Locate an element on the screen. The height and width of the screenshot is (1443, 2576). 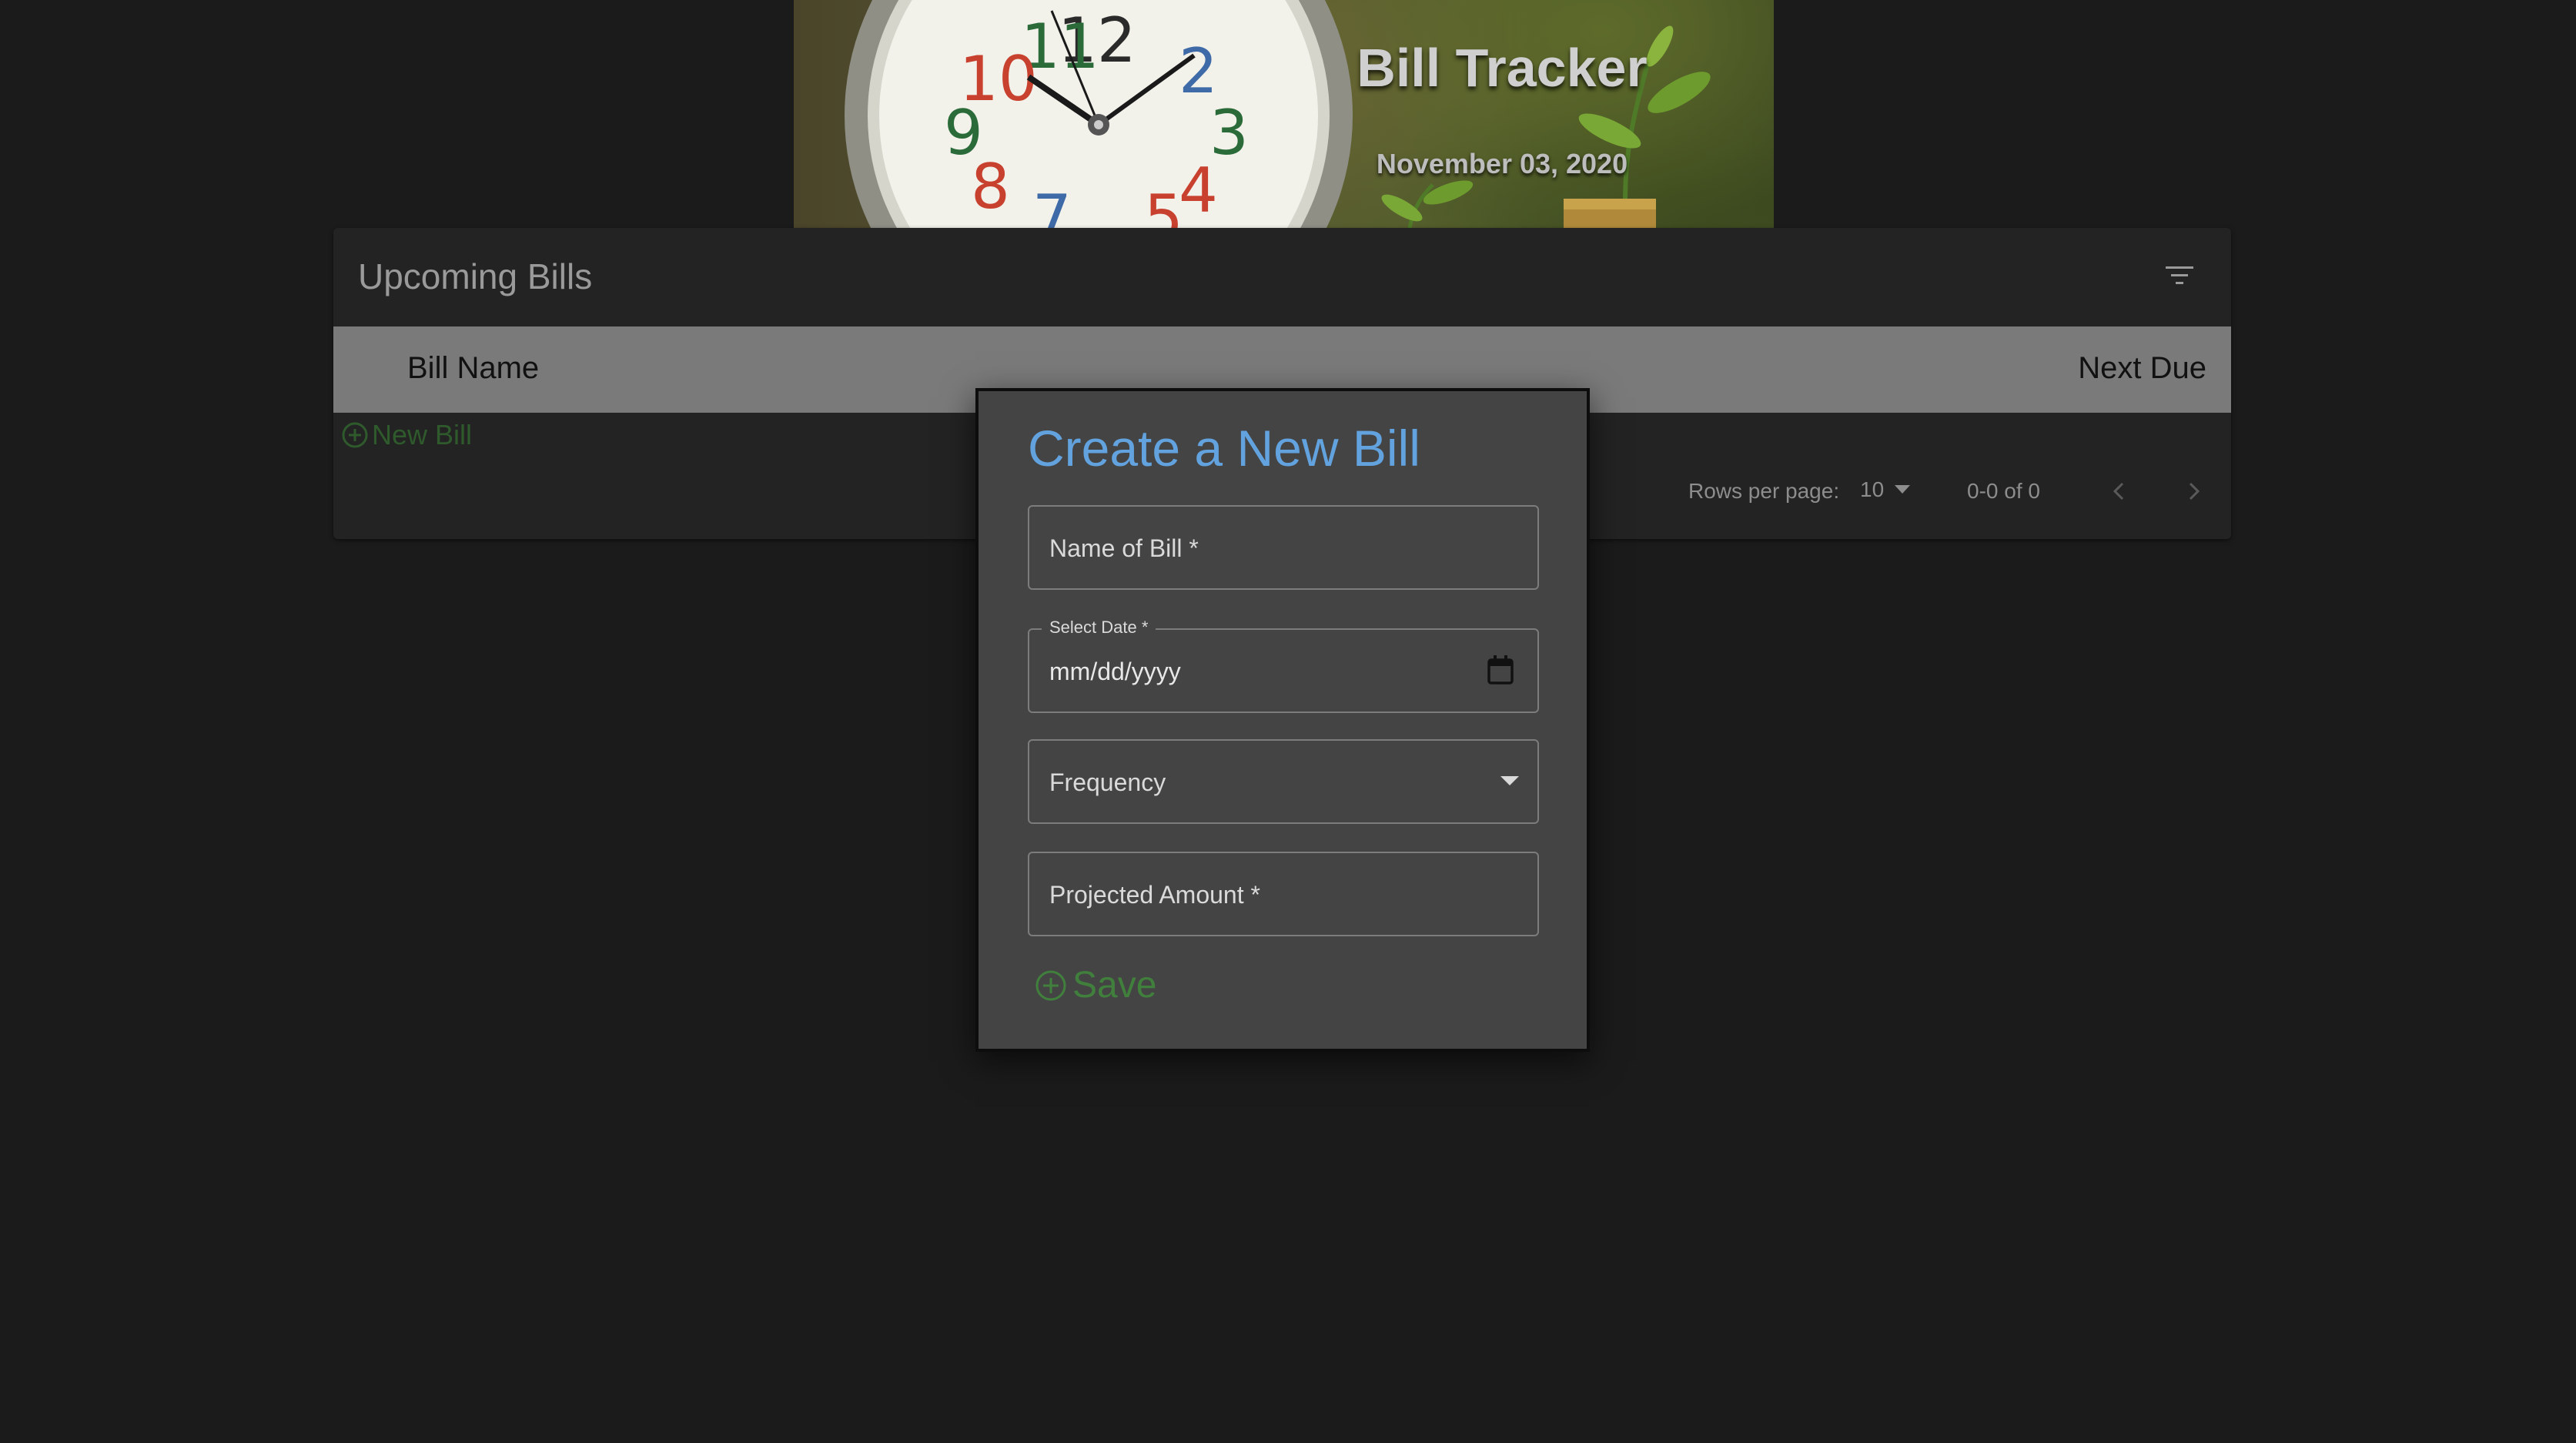
column-header-next-due: Next Due is located at coordinates (2142, 368).